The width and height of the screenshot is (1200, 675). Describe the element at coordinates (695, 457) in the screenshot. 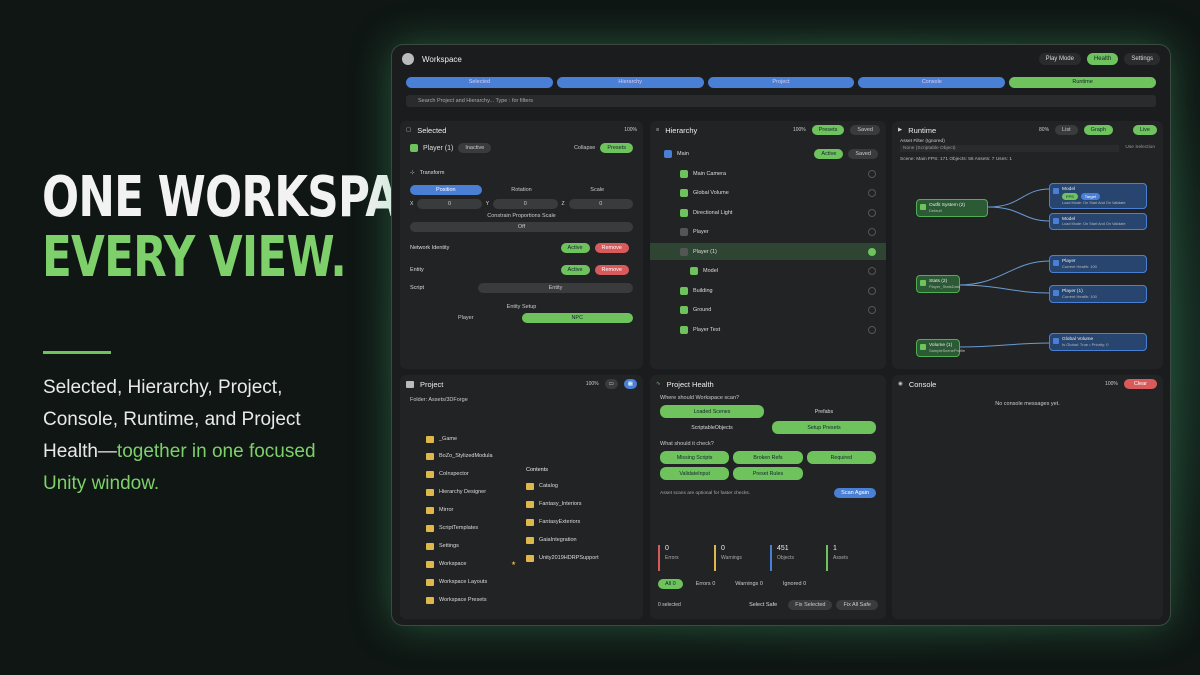

I see `check-missing-scripts: Missing Scripts` at that location.